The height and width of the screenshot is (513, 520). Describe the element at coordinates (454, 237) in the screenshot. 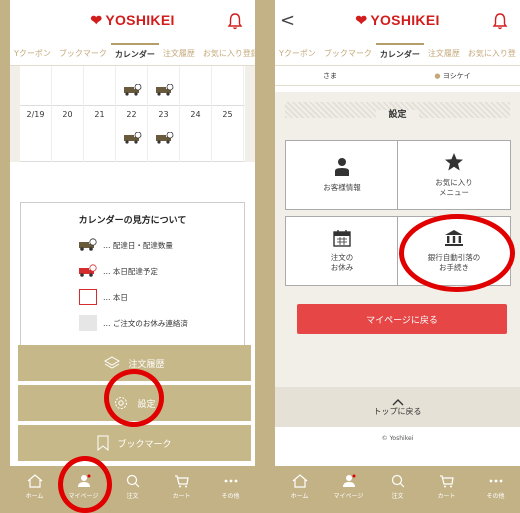

I see `bank-icon` at that location.